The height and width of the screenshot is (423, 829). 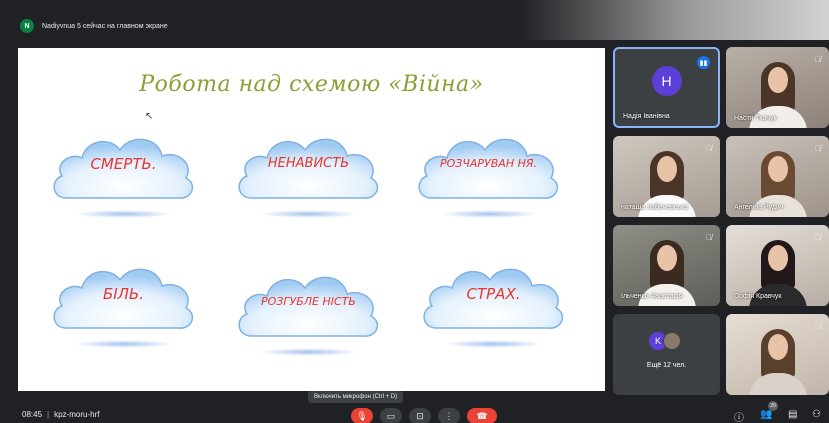 I want to click on notification-text: Nadiyvnua 5 сейчас на главном экране, so click(x=105, y=26).